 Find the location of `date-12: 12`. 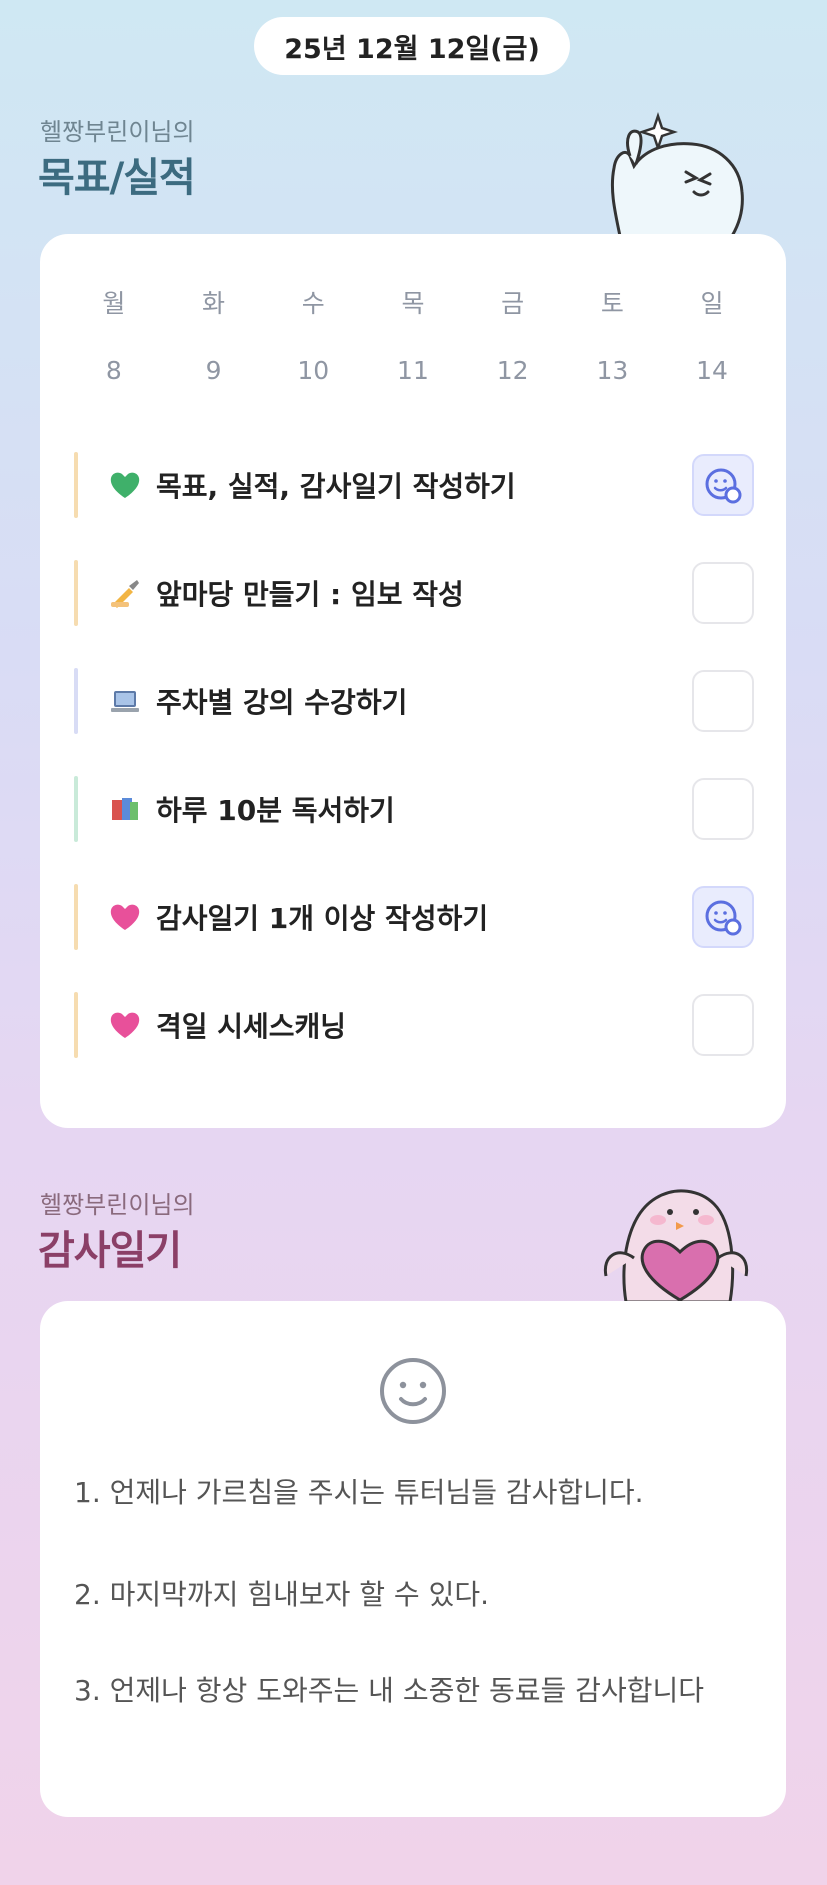

date-12: 12 is located at coordinates (513, 370).